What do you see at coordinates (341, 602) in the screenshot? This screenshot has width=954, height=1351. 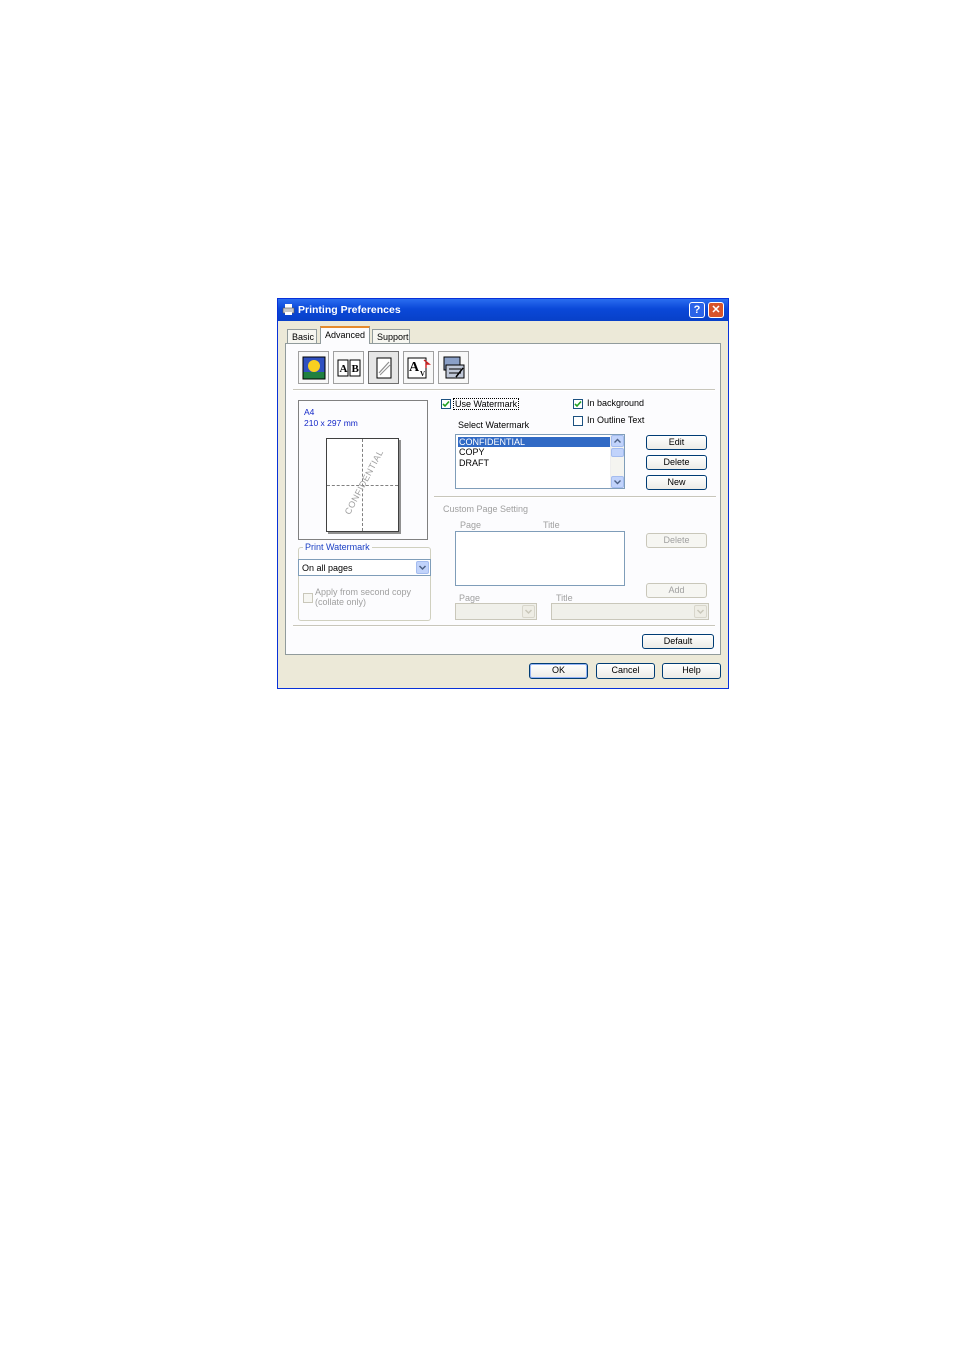 I see `apply-second-copy-label-2: (collate only)` at bounding box center [341, 602].